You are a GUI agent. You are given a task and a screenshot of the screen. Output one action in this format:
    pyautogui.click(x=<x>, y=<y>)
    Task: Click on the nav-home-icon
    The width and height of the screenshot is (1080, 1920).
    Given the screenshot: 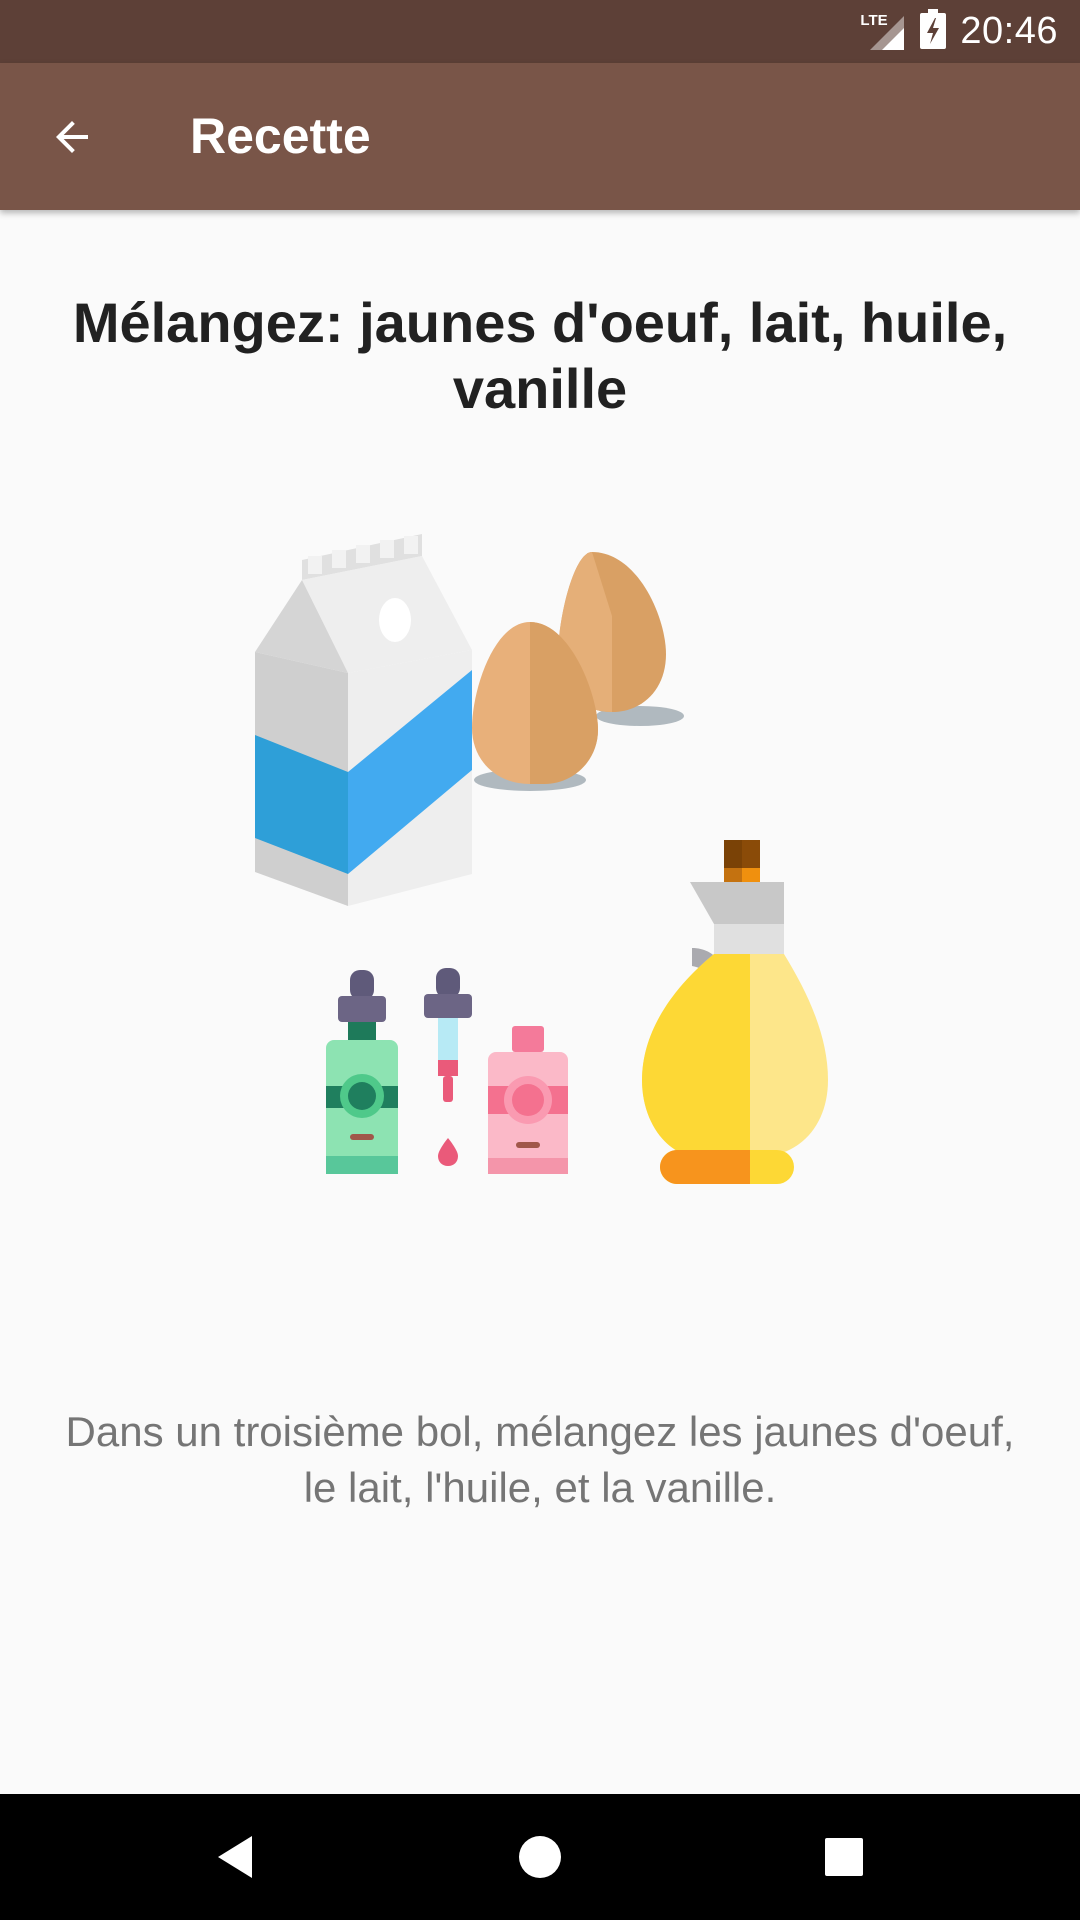 What is the action you would take?
    pyautogui.click(x=540, y=1857)
    